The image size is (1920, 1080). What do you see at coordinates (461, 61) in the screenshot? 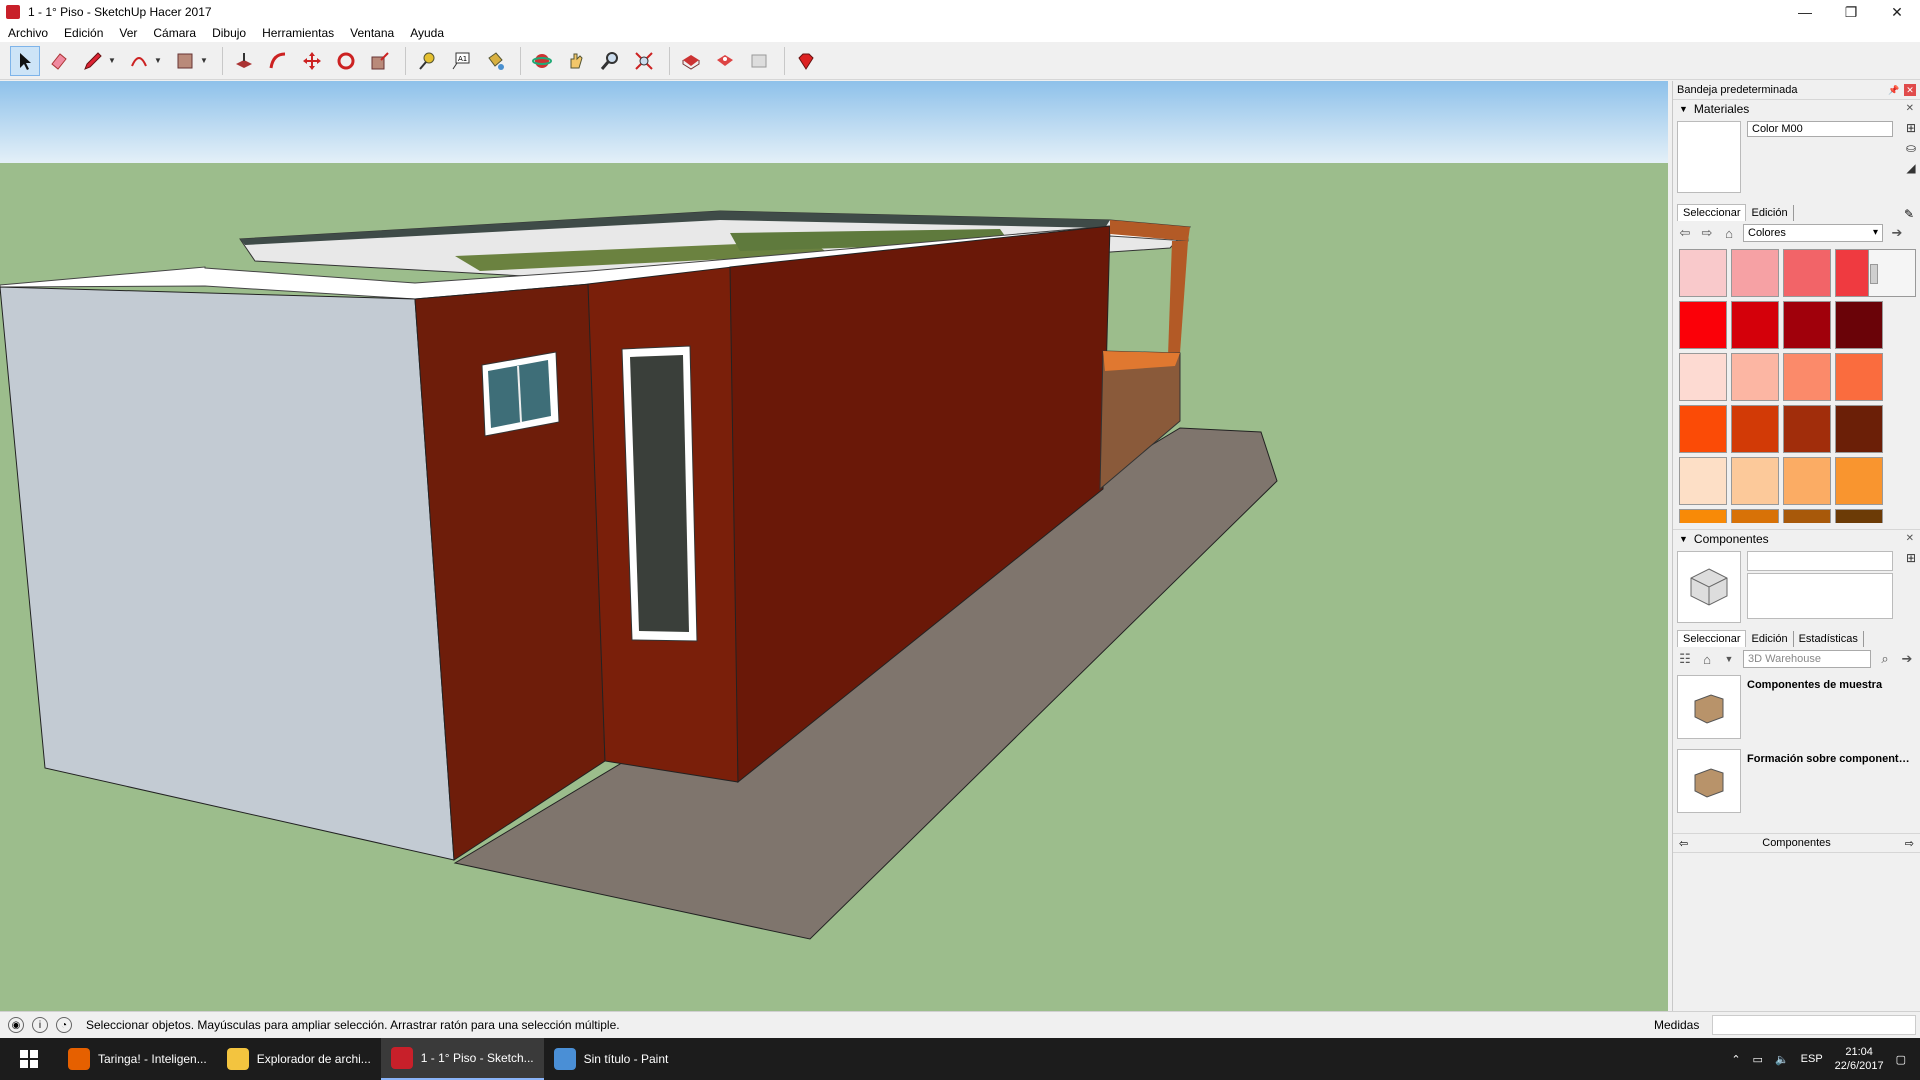
I see `text-tool-button: A1` at bounding box center [461, 61].